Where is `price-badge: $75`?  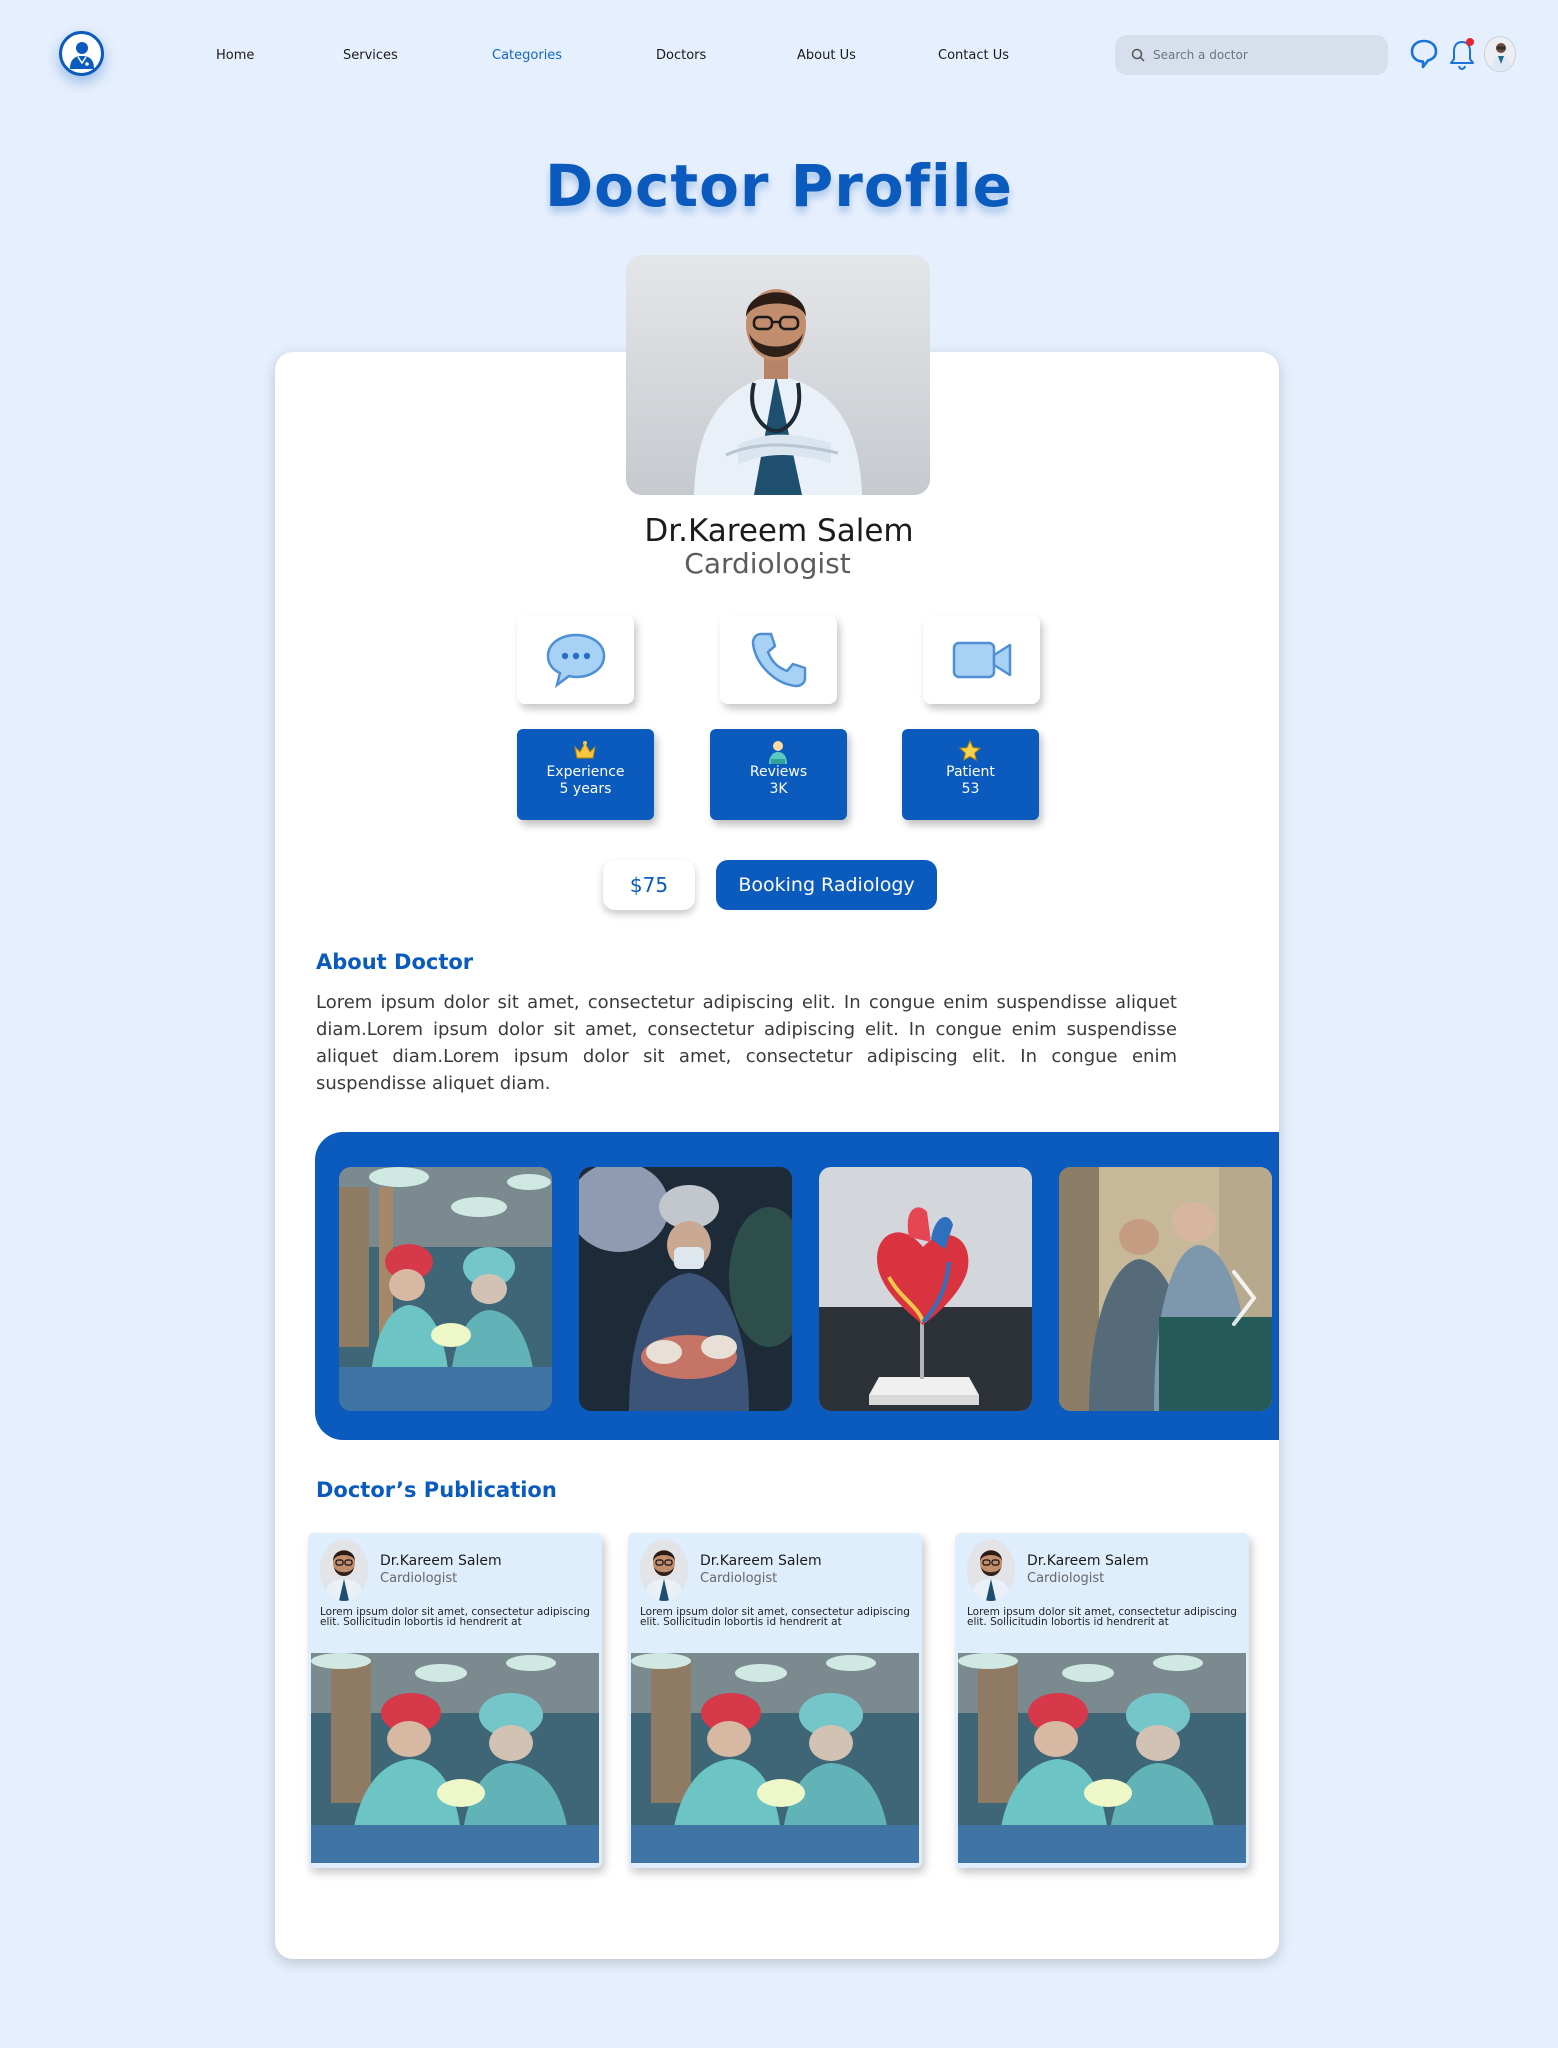 price-badge: $75 is located at coordinates (649, 885).